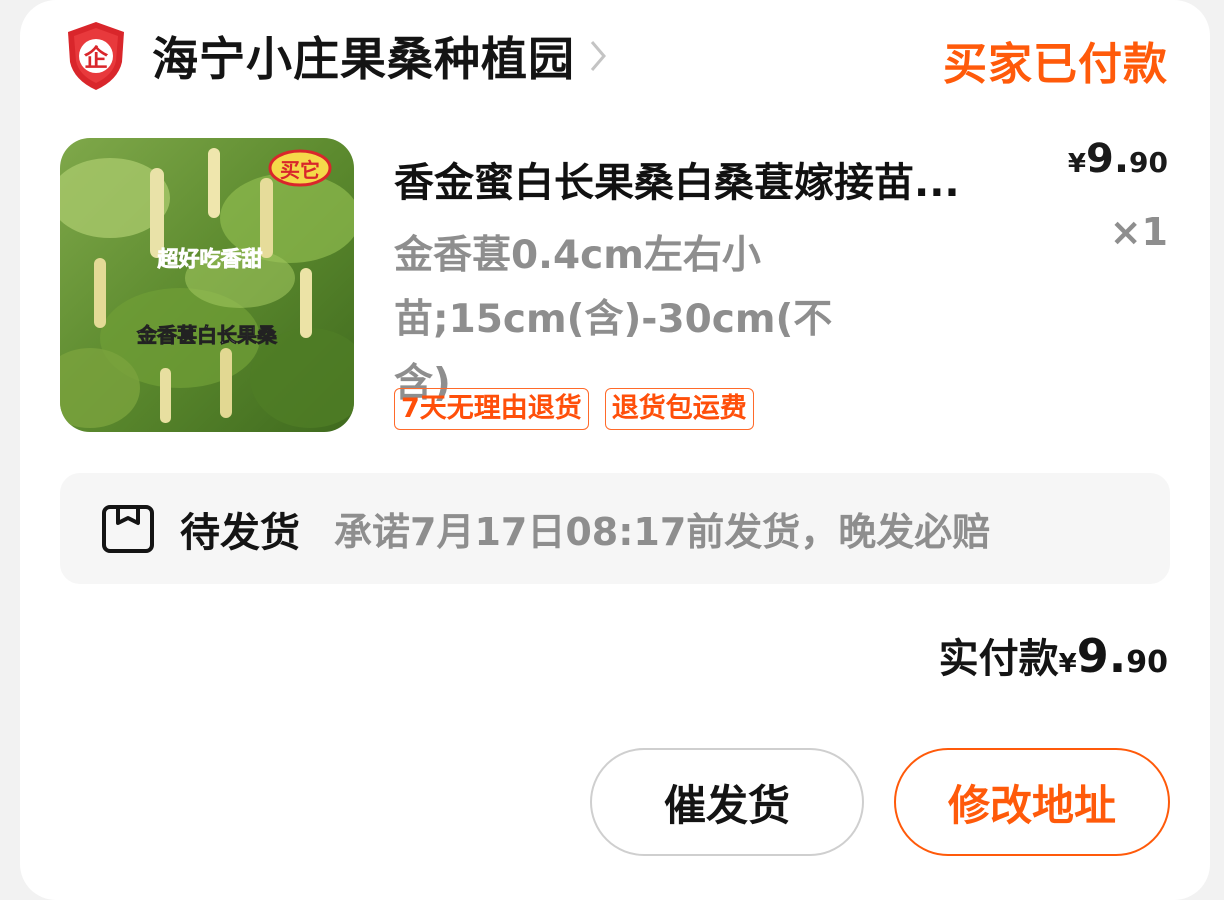 The width and height of the screenshot is (1224, 900). Describe the element at coordinates (998, 659) in the screenshot. I see `amount-paid-label: 实付款` at that location.